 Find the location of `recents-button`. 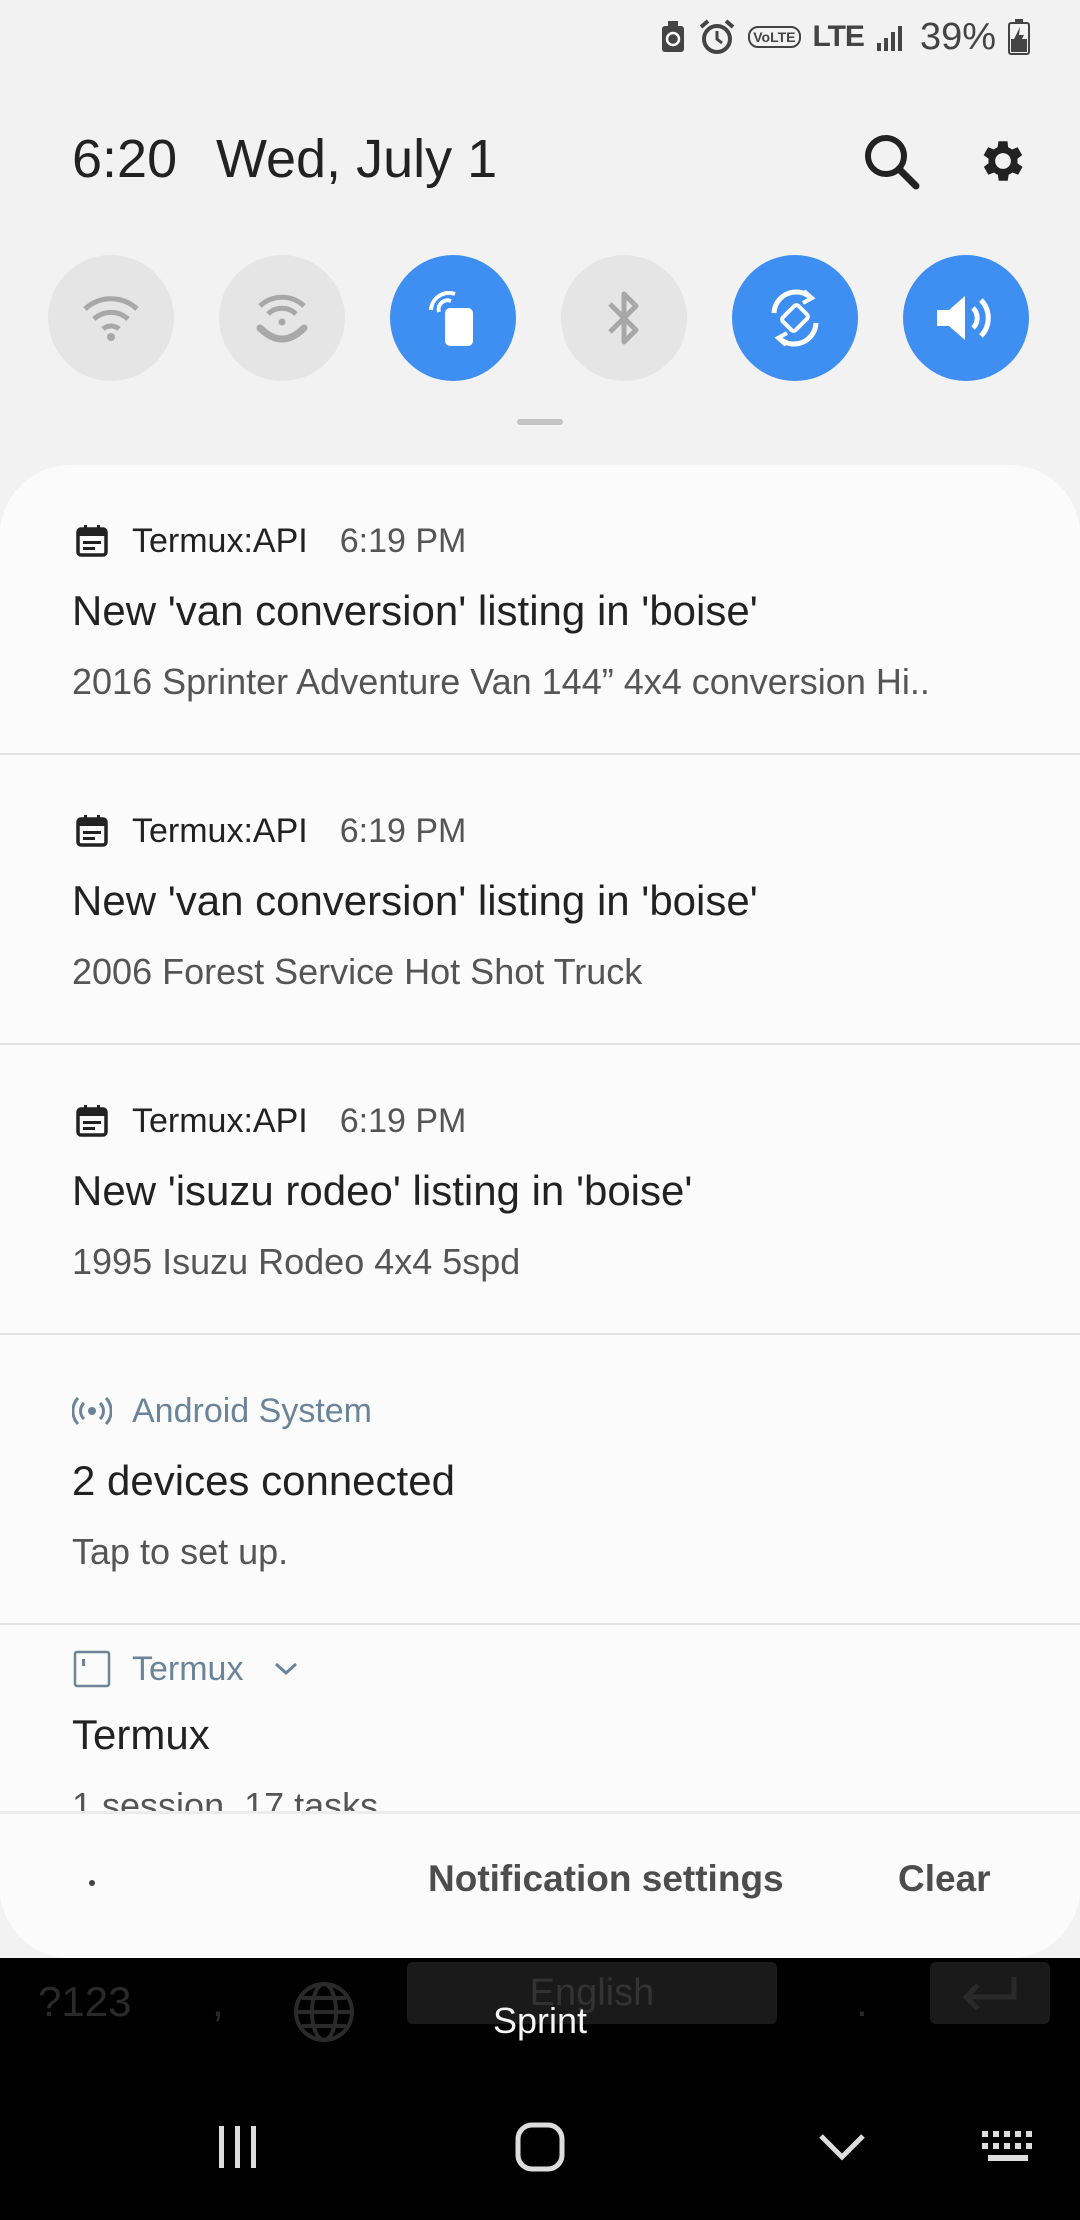

recents-button is located at coordinates (238, 2147).